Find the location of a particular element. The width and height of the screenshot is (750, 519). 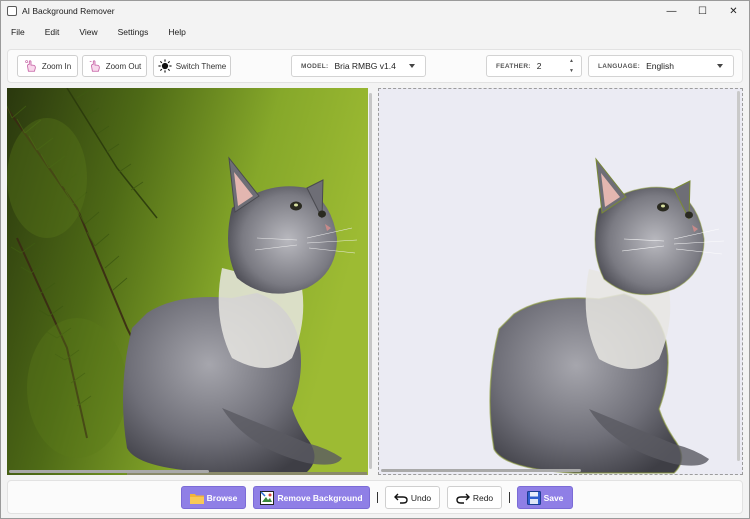

feather-stepper: ▲ ▼ is located at coordinates (571, 66).